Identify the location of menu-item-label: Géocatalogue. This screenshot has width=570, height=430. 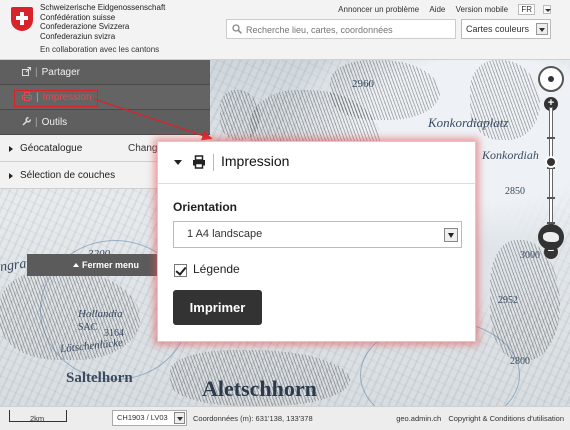
(51, 148).